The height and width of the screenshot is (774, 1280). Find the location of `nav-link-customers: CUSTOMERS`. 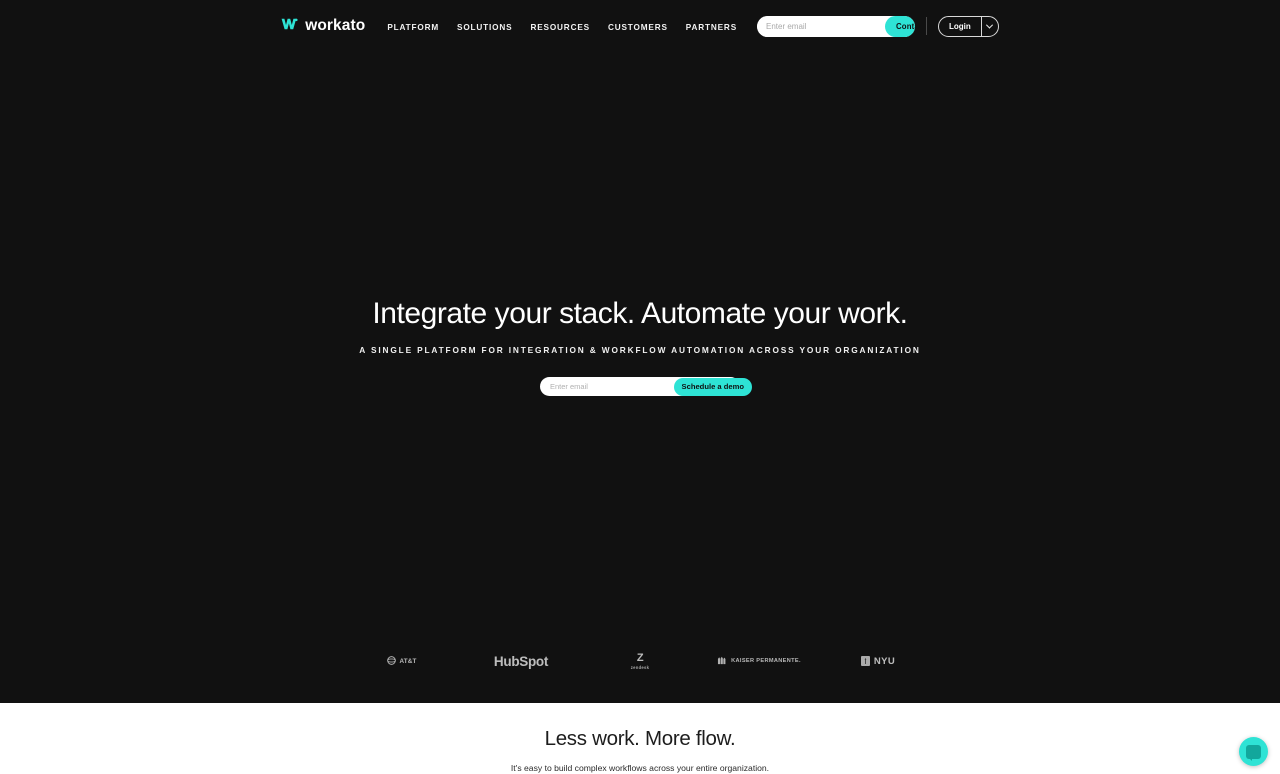

nav-link-customers: CUSTOMERS is located at coordinates (638, 27).